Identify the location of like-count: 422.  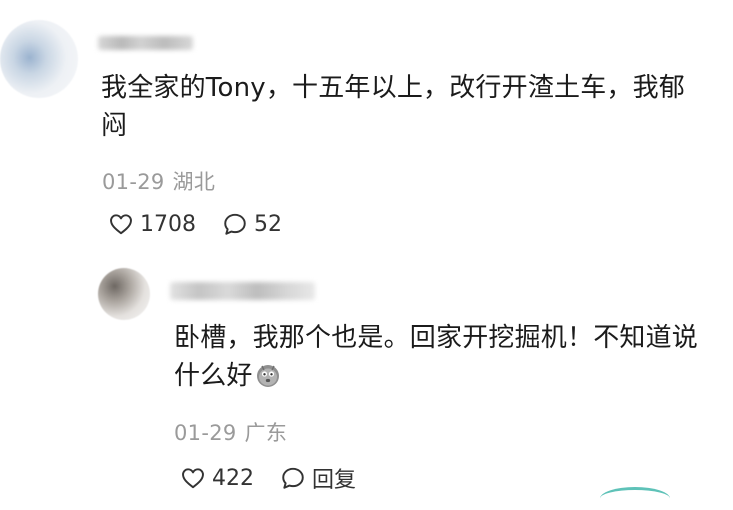
(233, 478).